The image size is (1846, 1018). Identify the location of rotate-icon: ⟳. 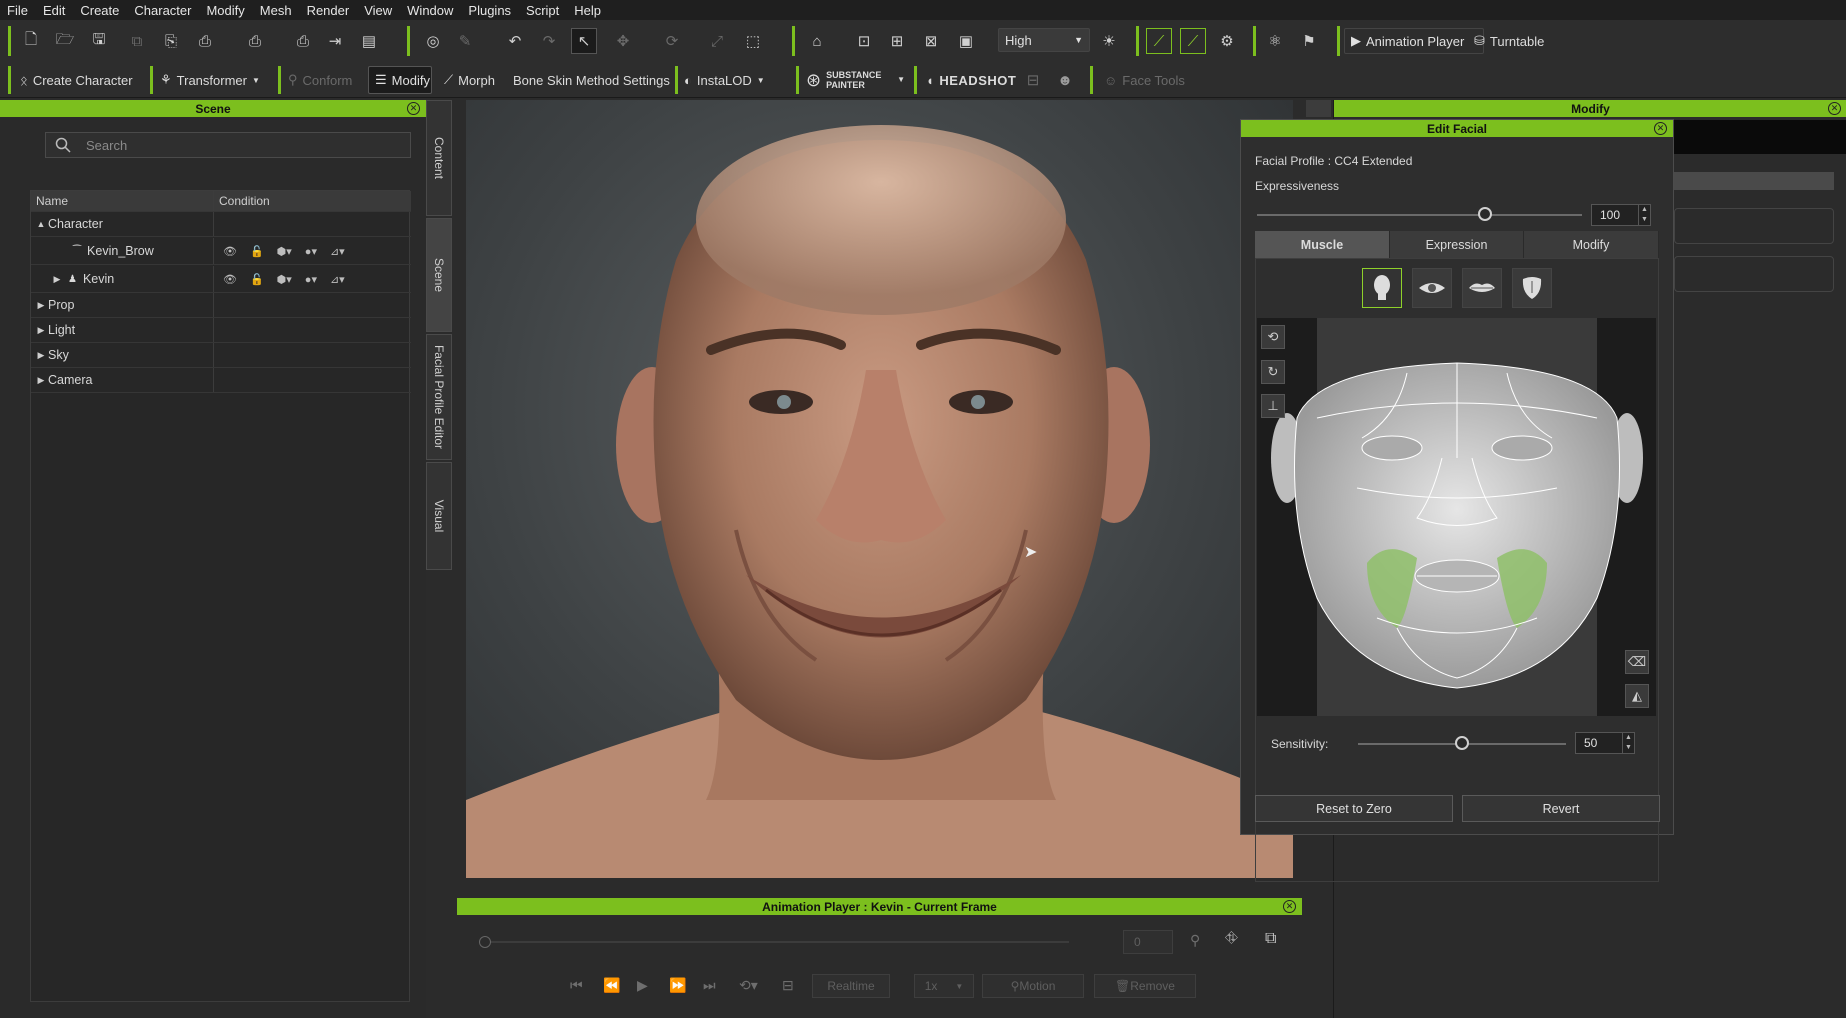
(672, 41).